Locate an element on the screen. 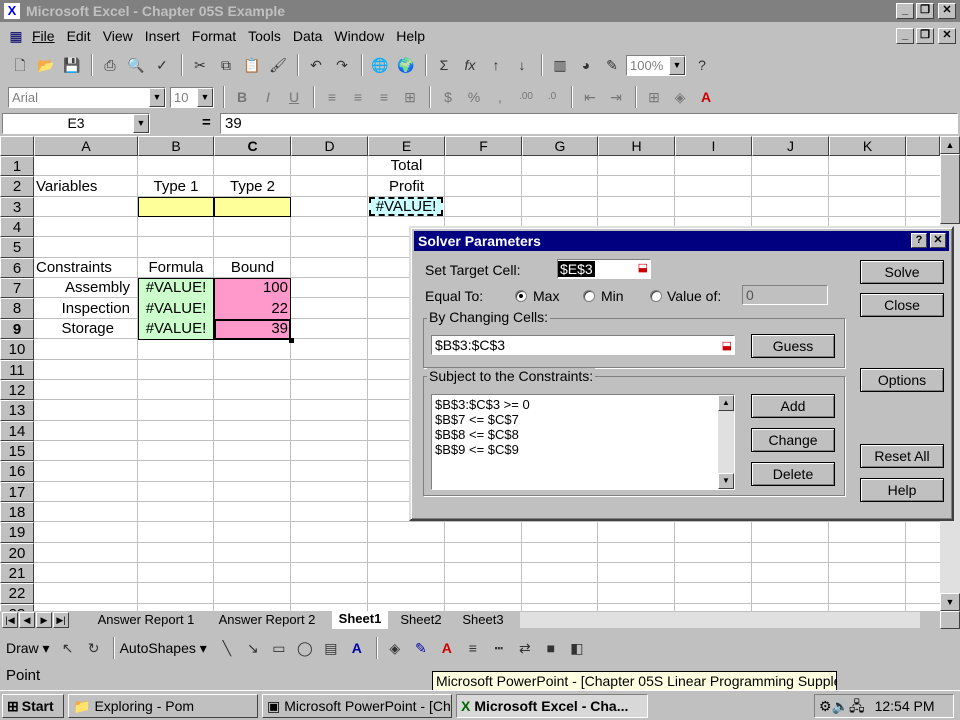 This screenshot has height=720, width=960. cell-c9: 39 is located at coordinates (251, 329).